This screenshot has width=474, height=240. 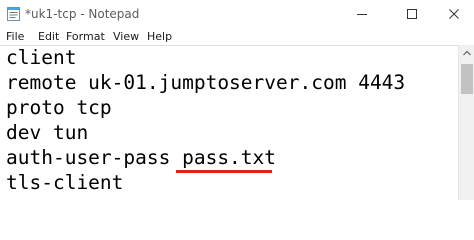 What do you see at coordinates (47, 132) in the screenshot?
I see `editor-line: dev tun` at bounding box center [47, 132].